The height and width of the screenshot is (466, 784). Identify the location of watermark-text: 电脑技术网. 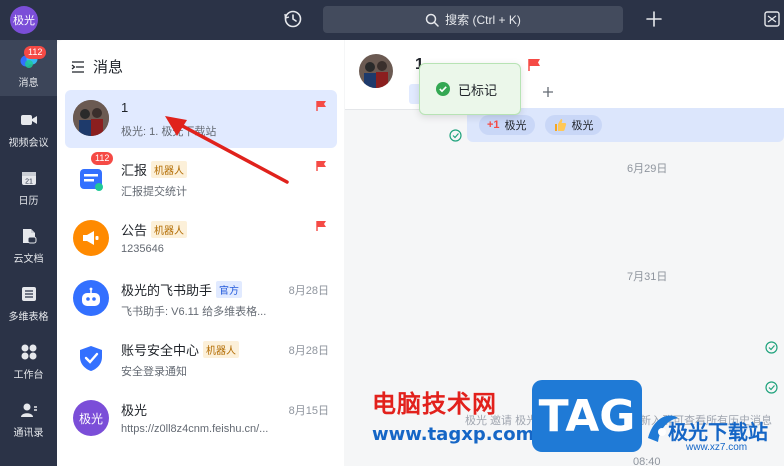
(434, 404).